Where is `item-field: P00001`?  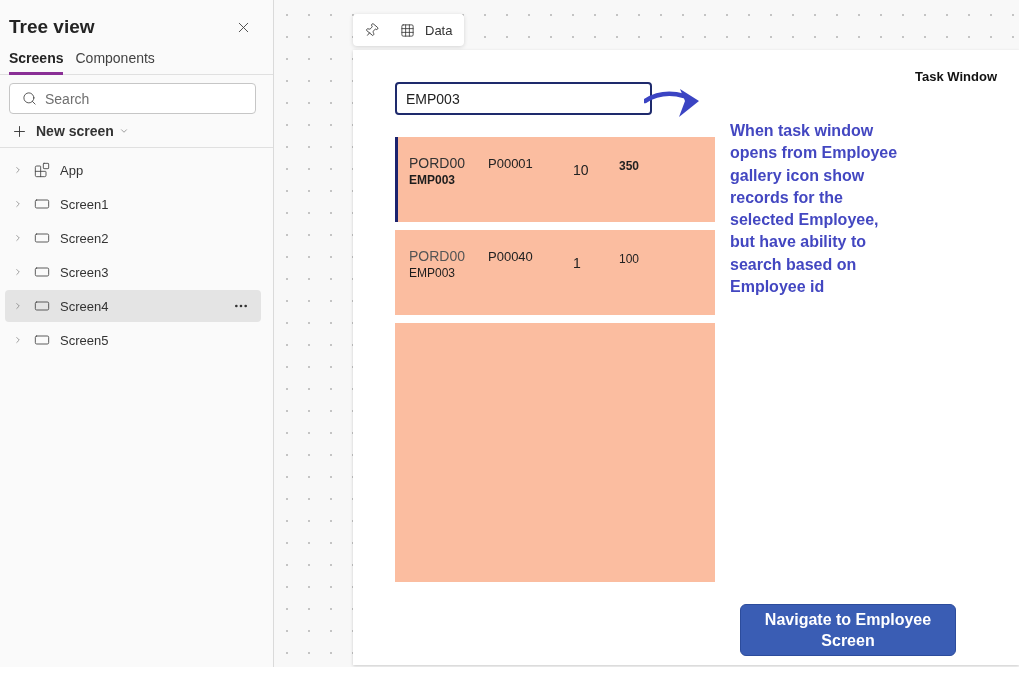 item-field: P00001 is located at coordinates (530, 163).